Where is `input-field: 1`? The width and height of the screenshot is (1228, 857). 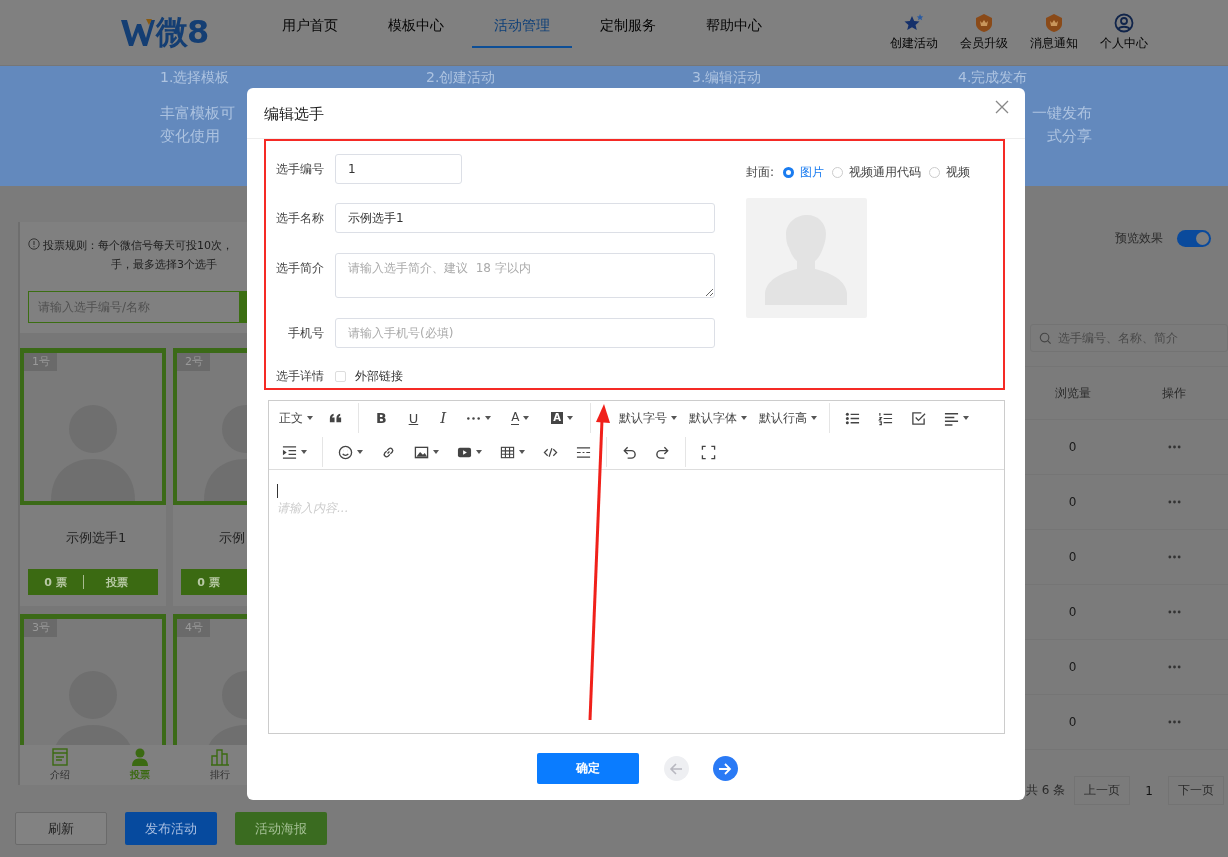
input-field: 1 is located at coordinates (398, 169).